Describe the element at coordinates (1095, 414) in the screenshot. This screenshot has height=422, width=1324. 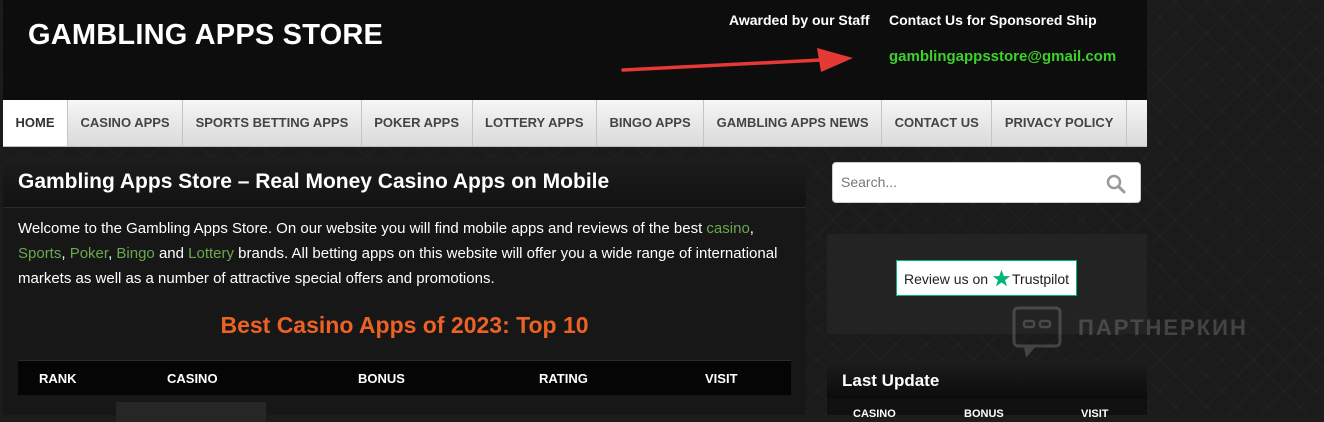
I see `last-update-header-visit: VISIT` at that location.